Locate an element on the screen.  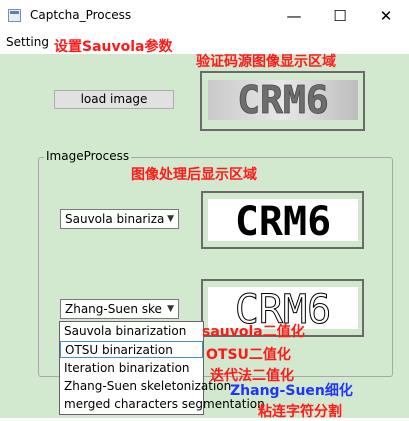
annotation-source-area: 验证码源图像显示区域 is located at coordinates (266, 62).